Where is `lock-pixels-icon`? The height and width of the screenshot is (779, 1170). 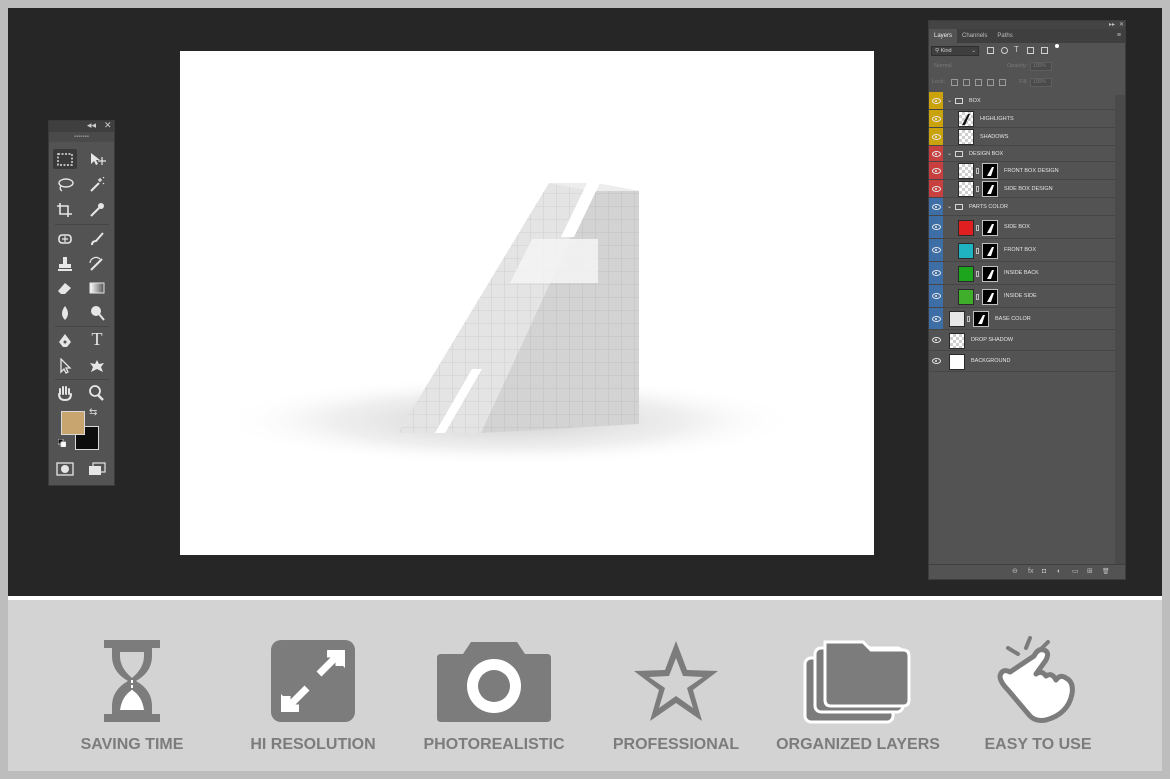 lock-pixels-icon is located at coordinates (966, 82).